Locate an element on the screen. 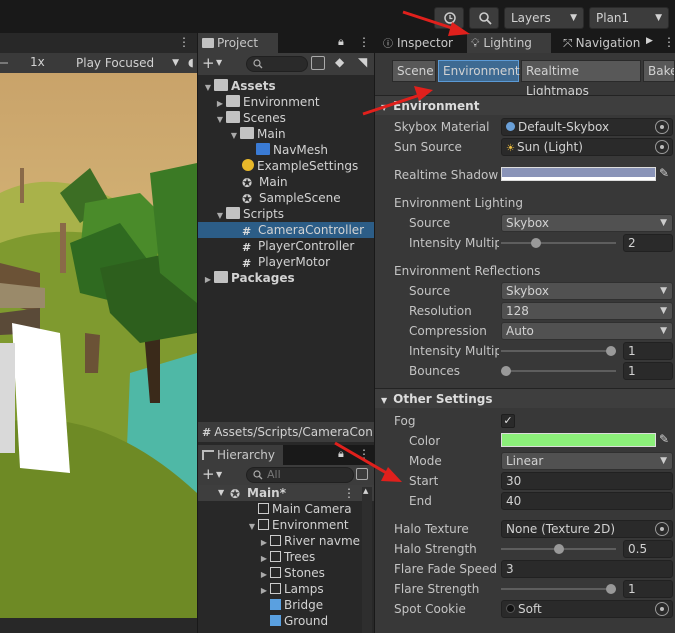  sun-source-field: ☀ Sun (Light) is located at coordinates (587, 147).